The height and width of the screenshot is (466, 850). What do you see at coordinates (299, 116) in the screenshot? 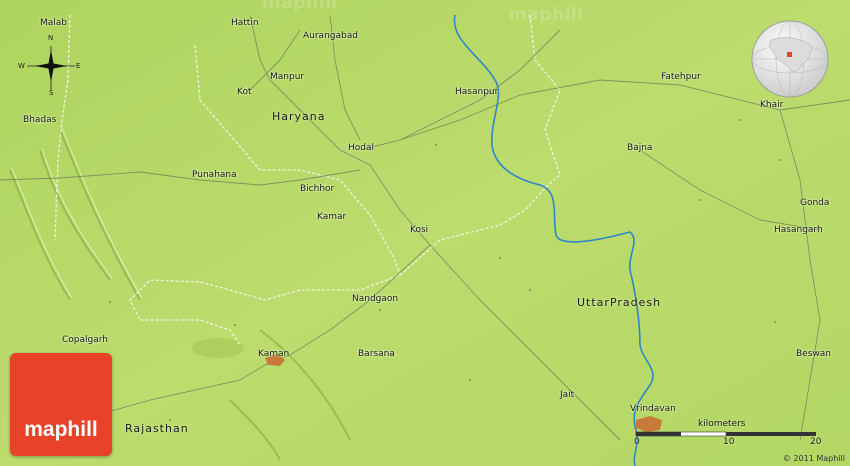
I see `region-label-haryana: Haryana` at bounding box center [299, 116].